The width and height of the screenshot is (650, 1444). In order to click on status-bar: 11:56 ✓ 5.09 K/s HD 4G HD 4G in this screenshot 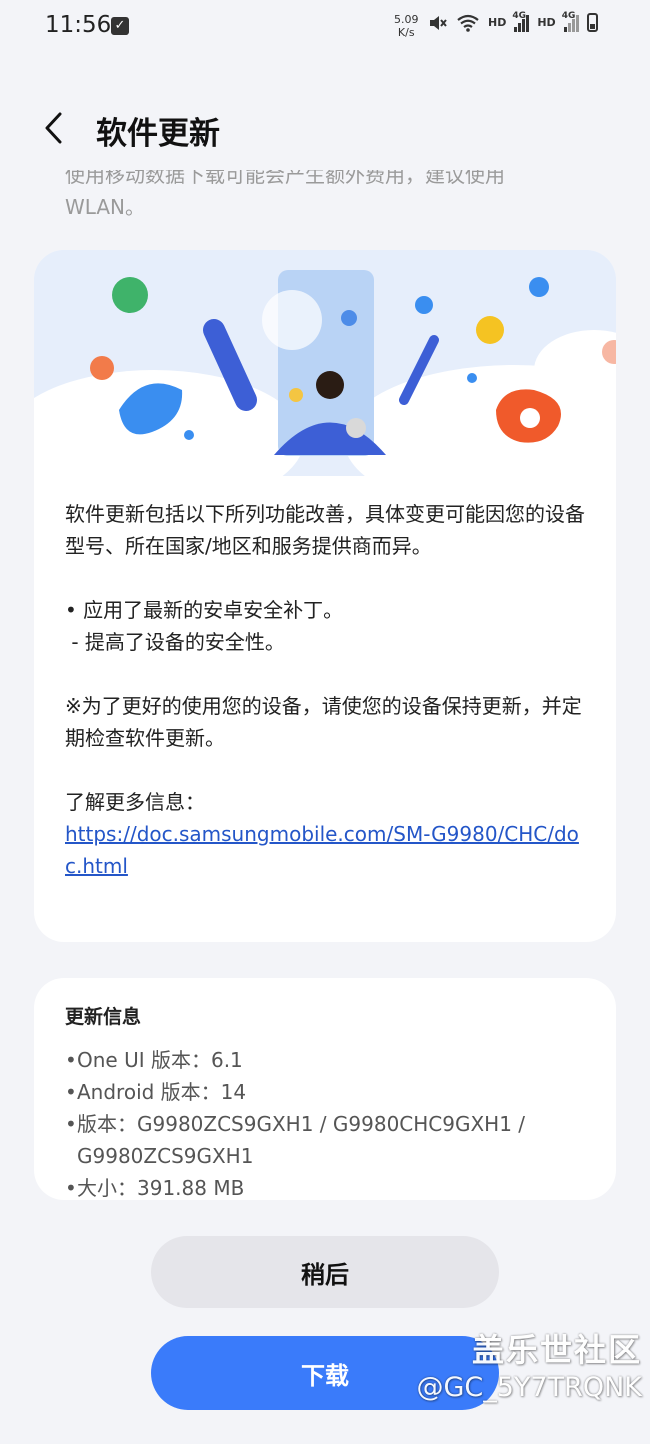, I will do `click(325, 28)`.